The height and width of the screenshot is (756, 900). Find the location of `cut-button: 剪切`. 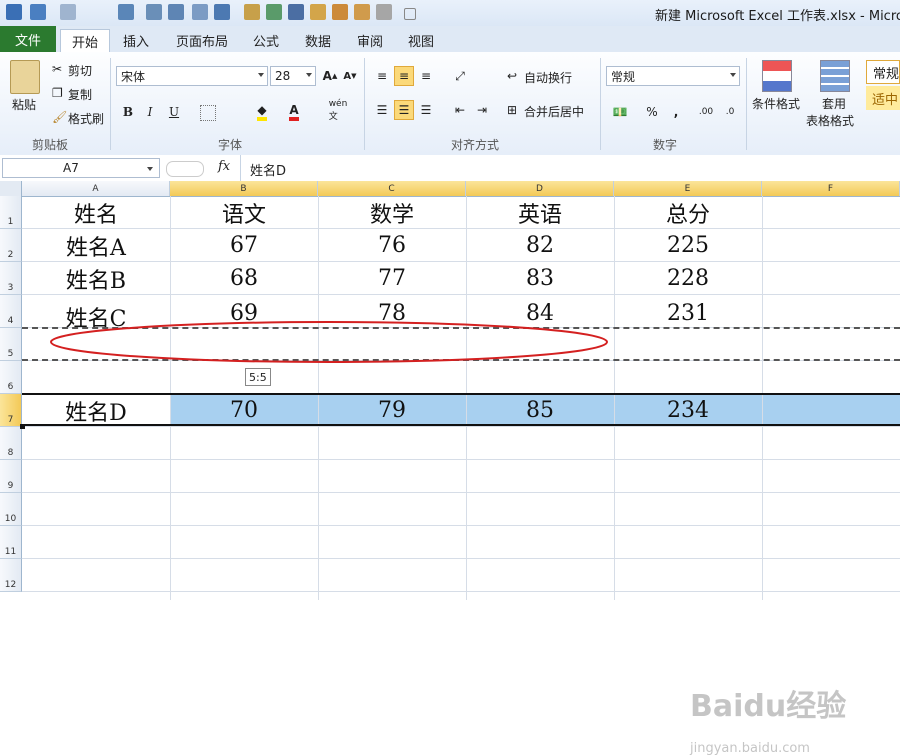

cut-button: 剪切 is located at coordinates (80, 70).